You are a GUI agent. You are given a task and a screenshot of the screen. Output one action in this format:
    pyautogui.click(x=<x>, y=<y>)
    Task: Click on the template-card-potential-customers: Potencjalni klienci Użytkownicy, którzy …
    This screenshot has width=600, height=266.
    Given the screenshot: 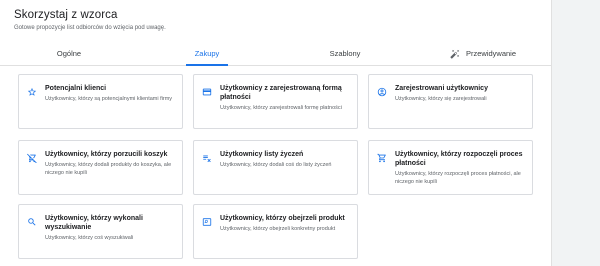 What is the action you would take?
    pyautogui.click(x=100, y=101)
    